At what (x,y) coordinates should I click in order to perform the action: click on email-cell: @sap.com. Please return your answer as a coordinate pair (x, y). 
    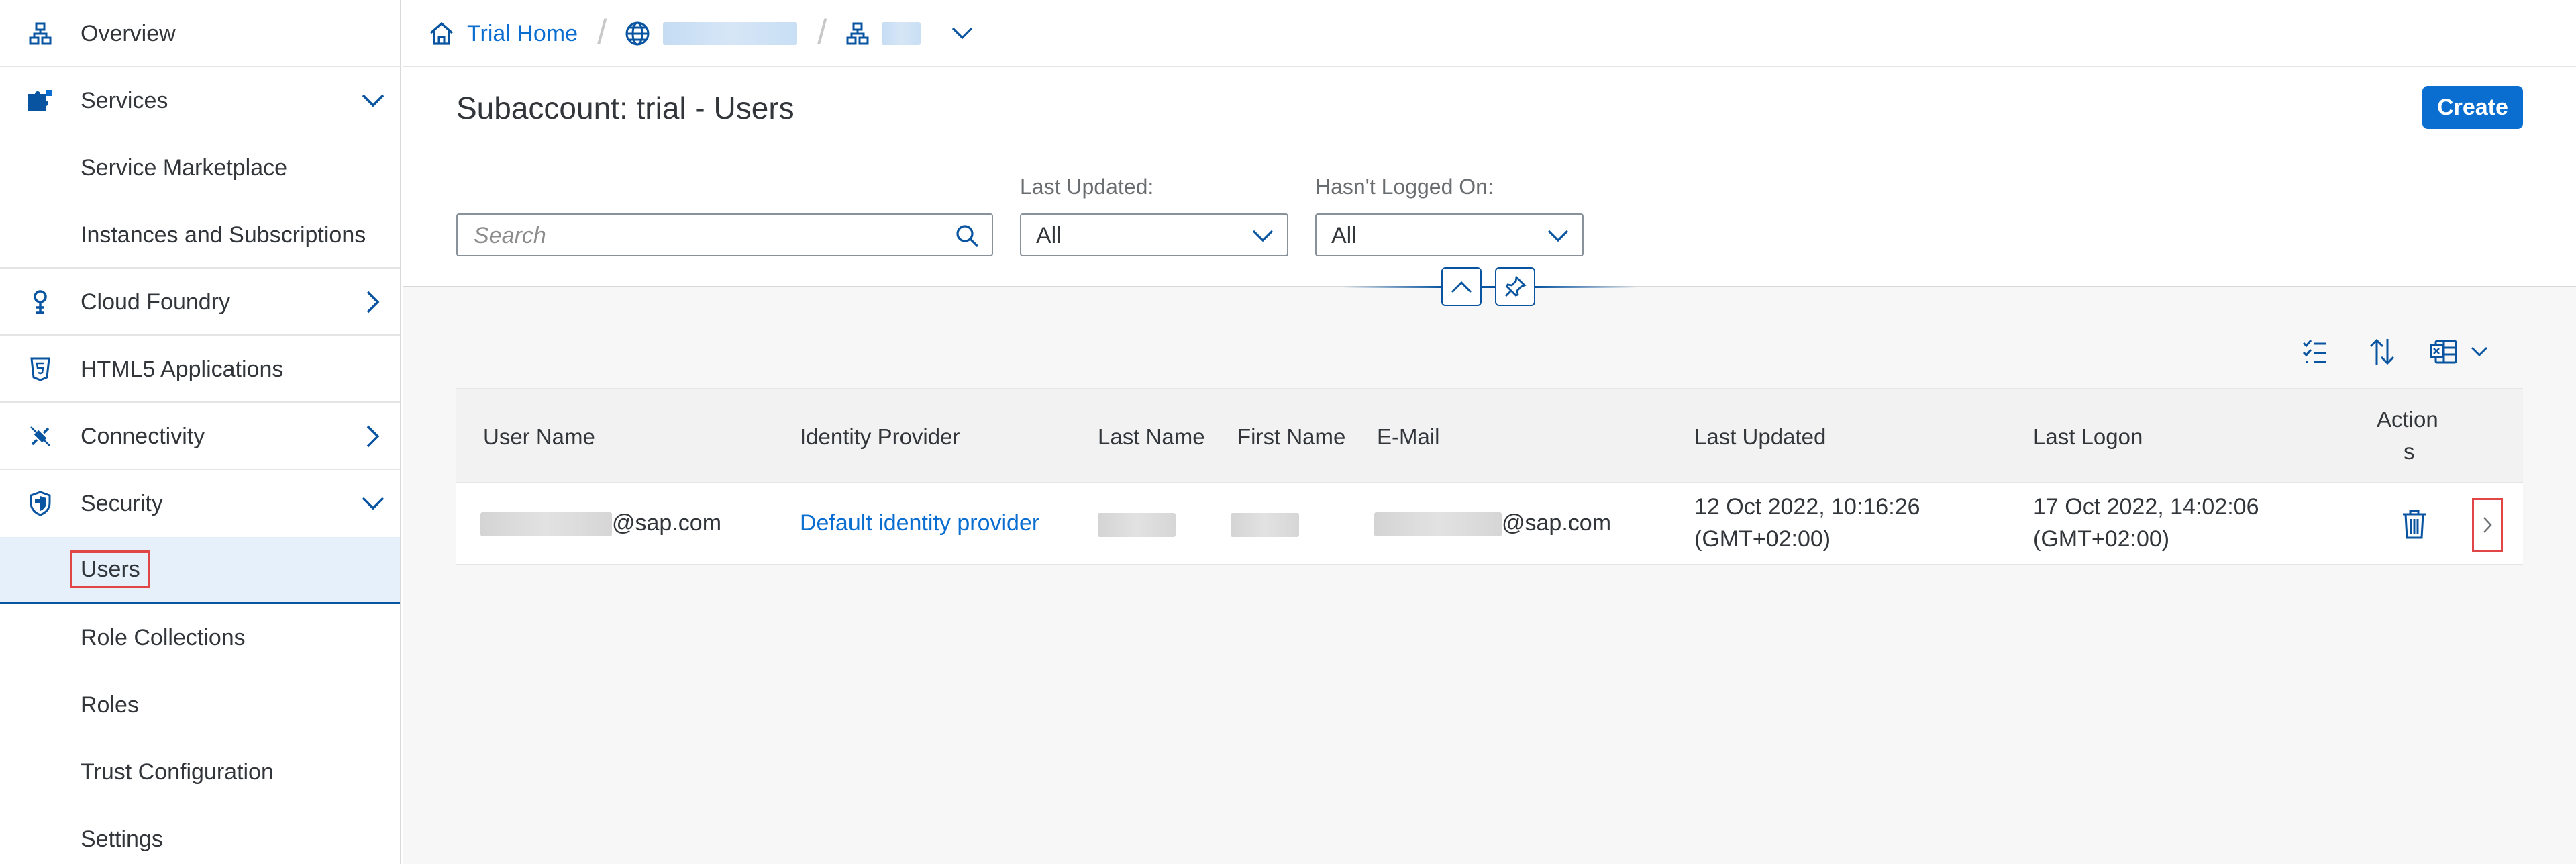
    Looking at the image, I should click on (1493, 523).